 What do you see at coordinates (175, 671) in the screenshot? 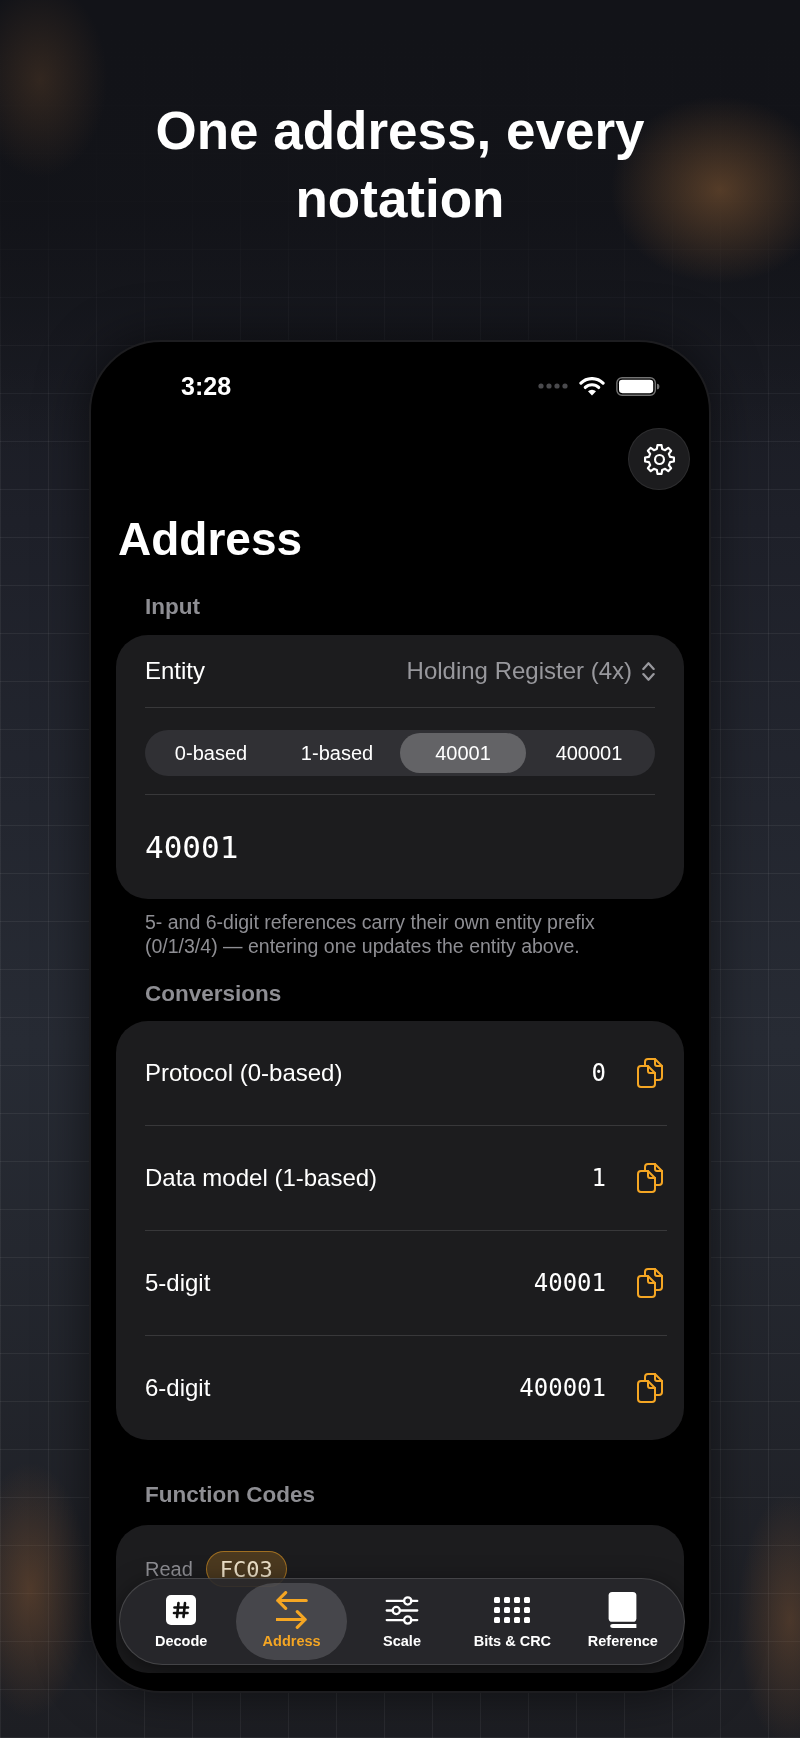
I see `entity-label: Entity` at bounding box center [175, 671].